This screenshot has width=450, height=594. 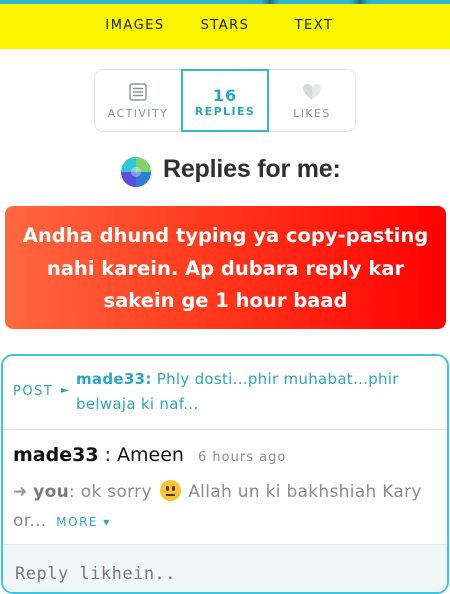 I want to click on reply-input, so click(x=225, y=574).